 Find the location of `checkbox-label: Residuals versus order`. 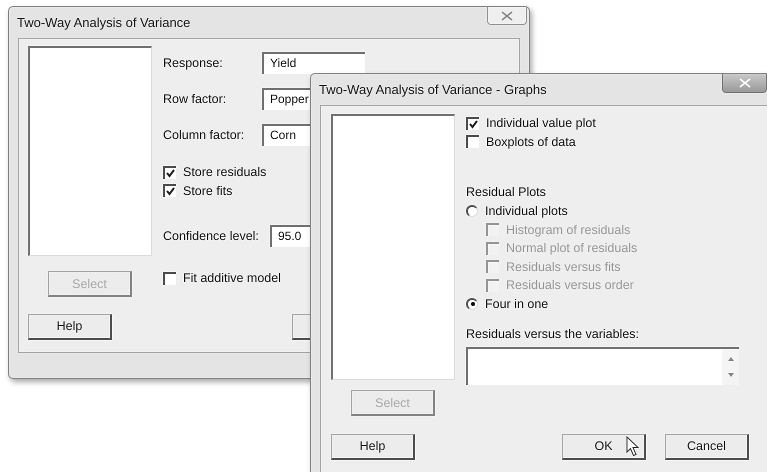

checkbox-label: Residuals versus order is located at coordinates (570, 285).